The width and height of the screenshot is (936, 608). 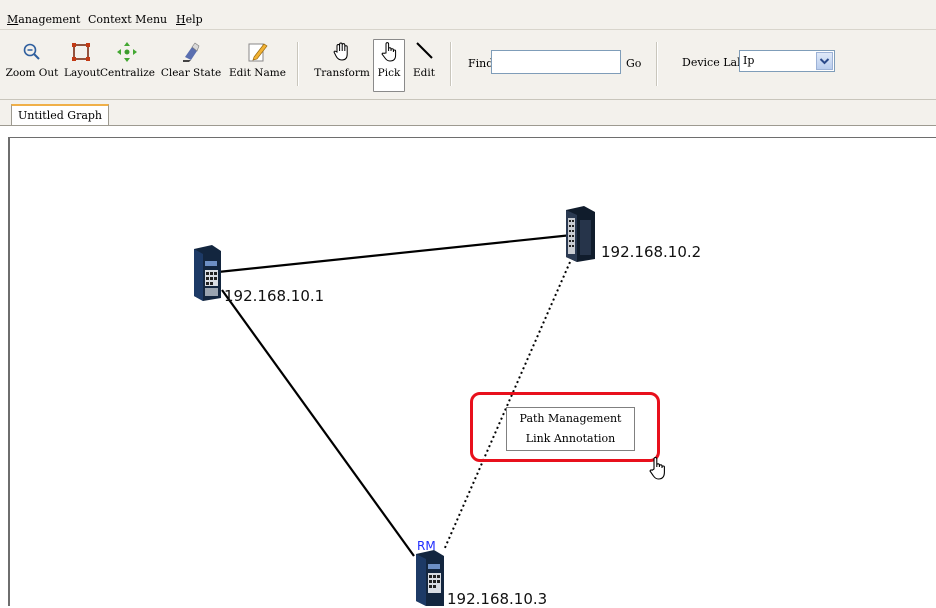 I want to click on hand-cursor-icon, so click(x=657, y=468).